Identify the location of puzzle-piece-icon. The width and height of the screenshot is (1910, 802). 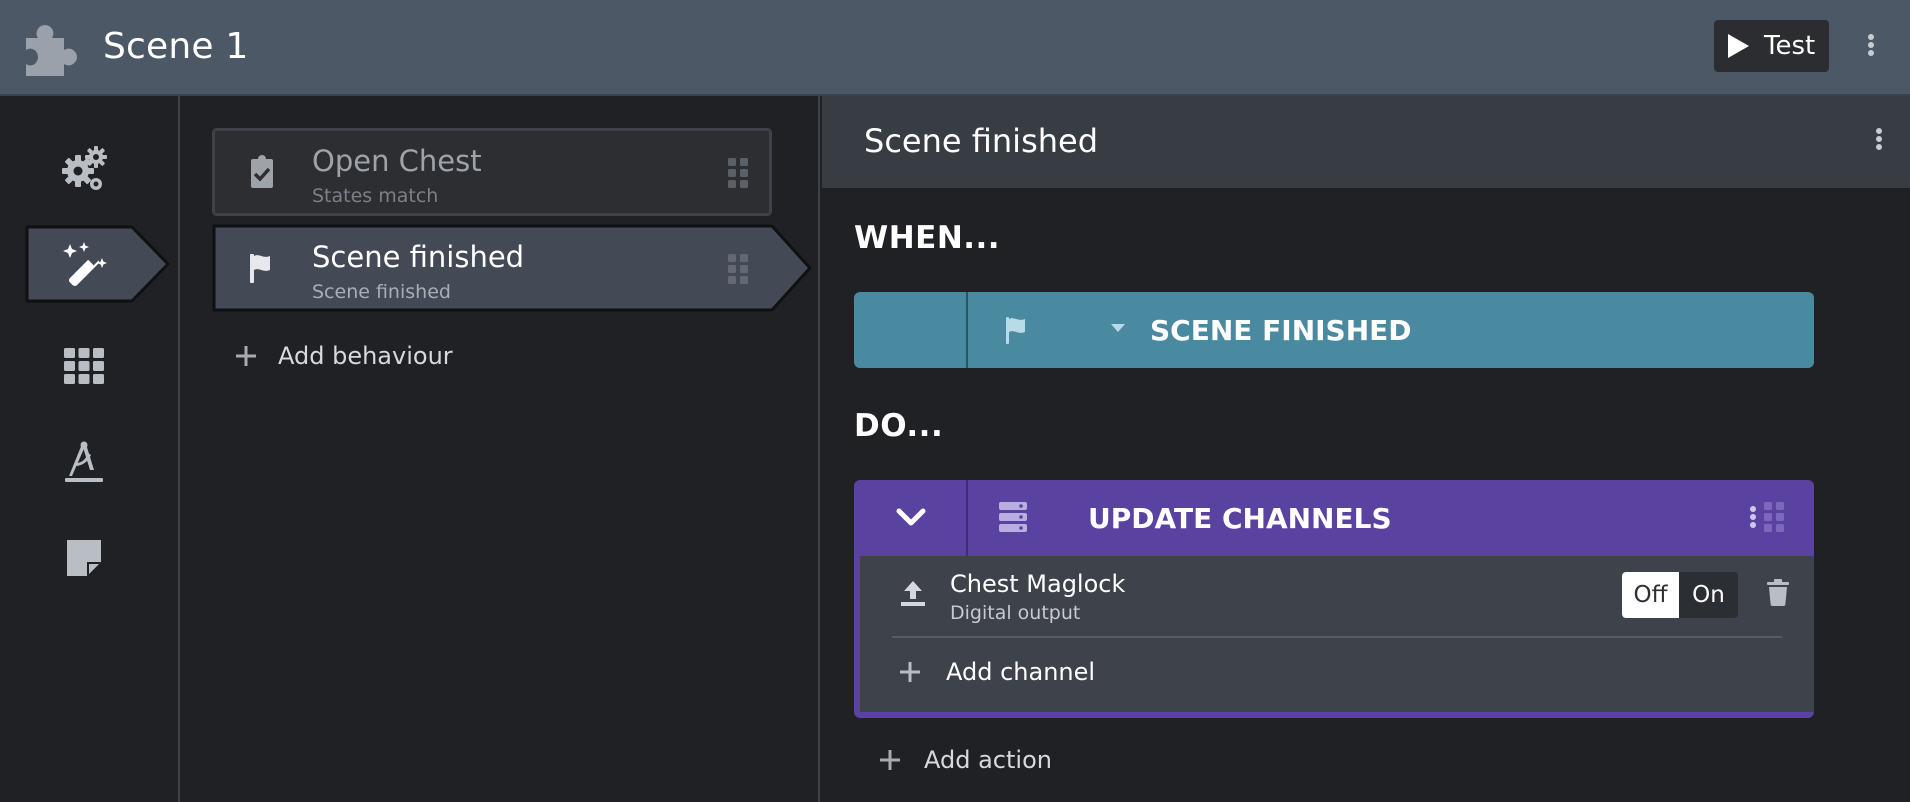
(51, 50).